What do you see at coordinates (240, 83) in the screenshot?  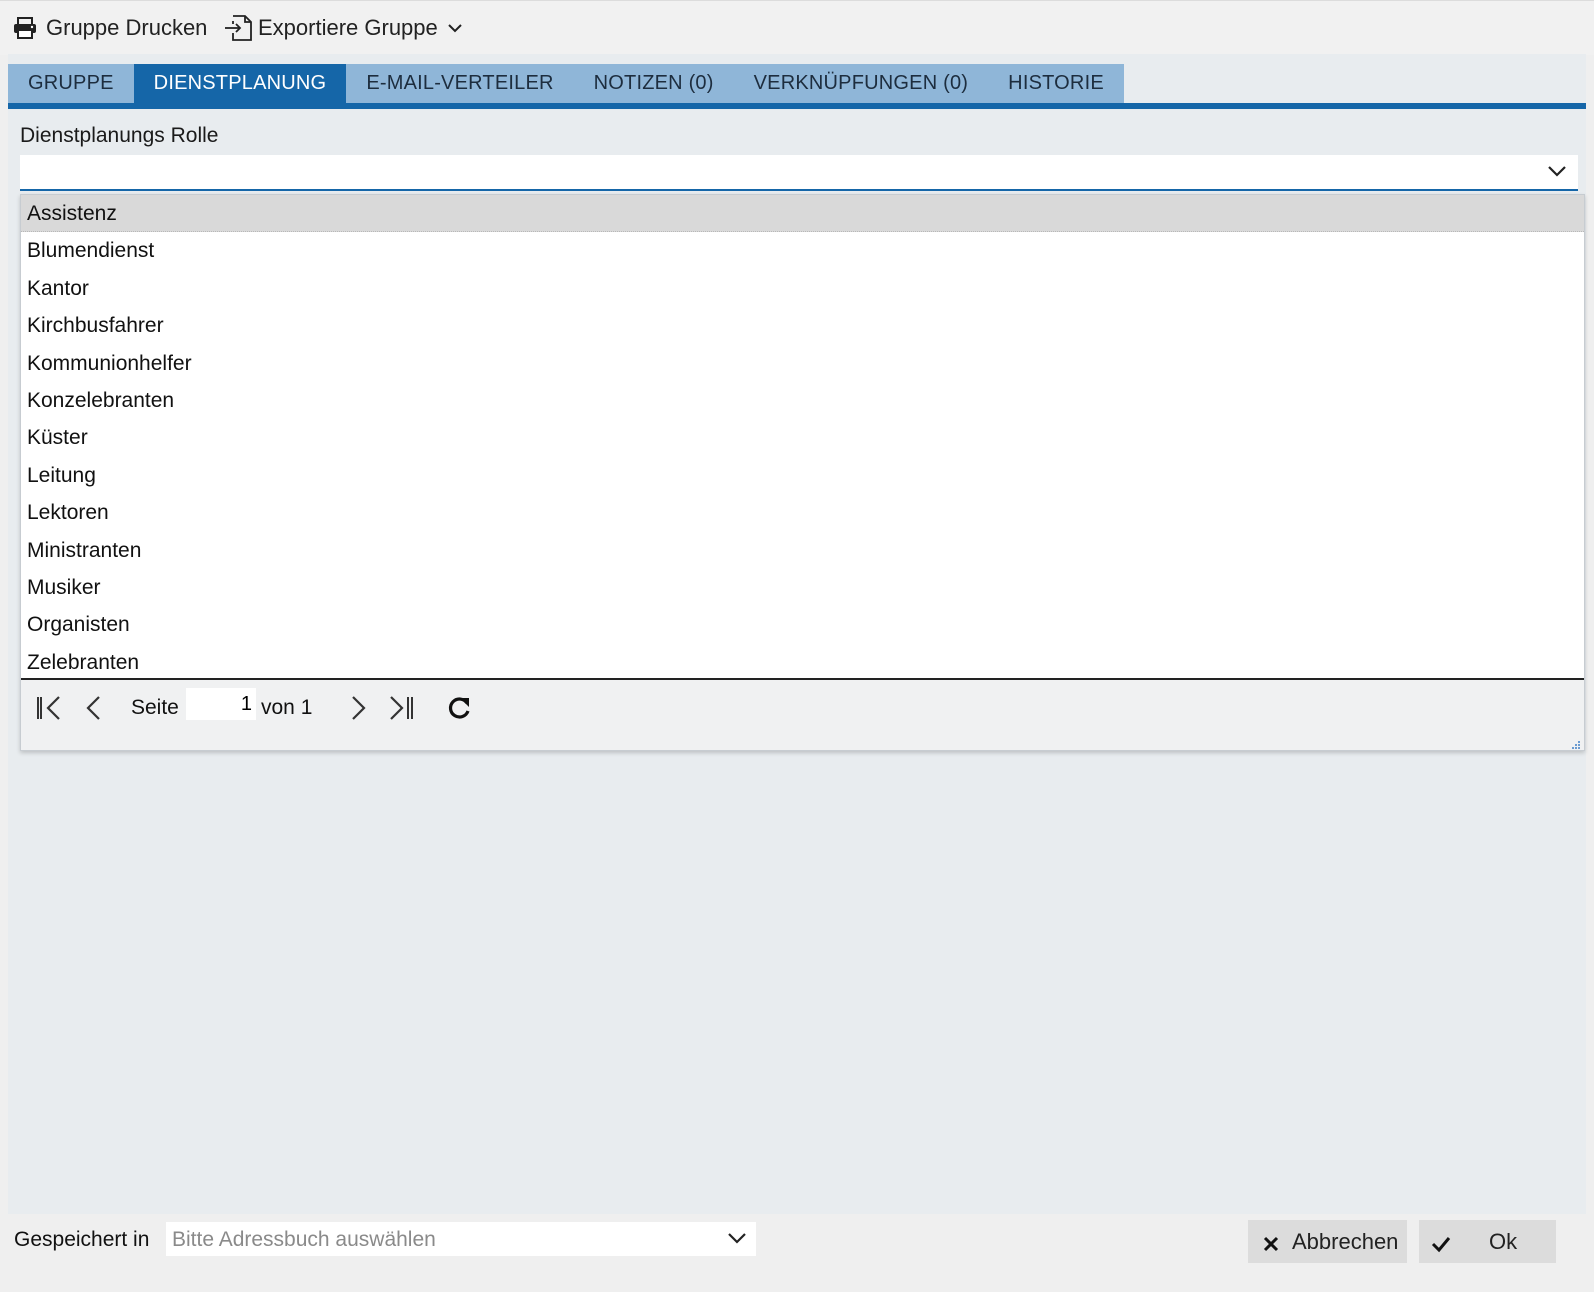 I see `tab-dienstplanung: DIENSTPLANUNG` at bounding box center [240, 83].